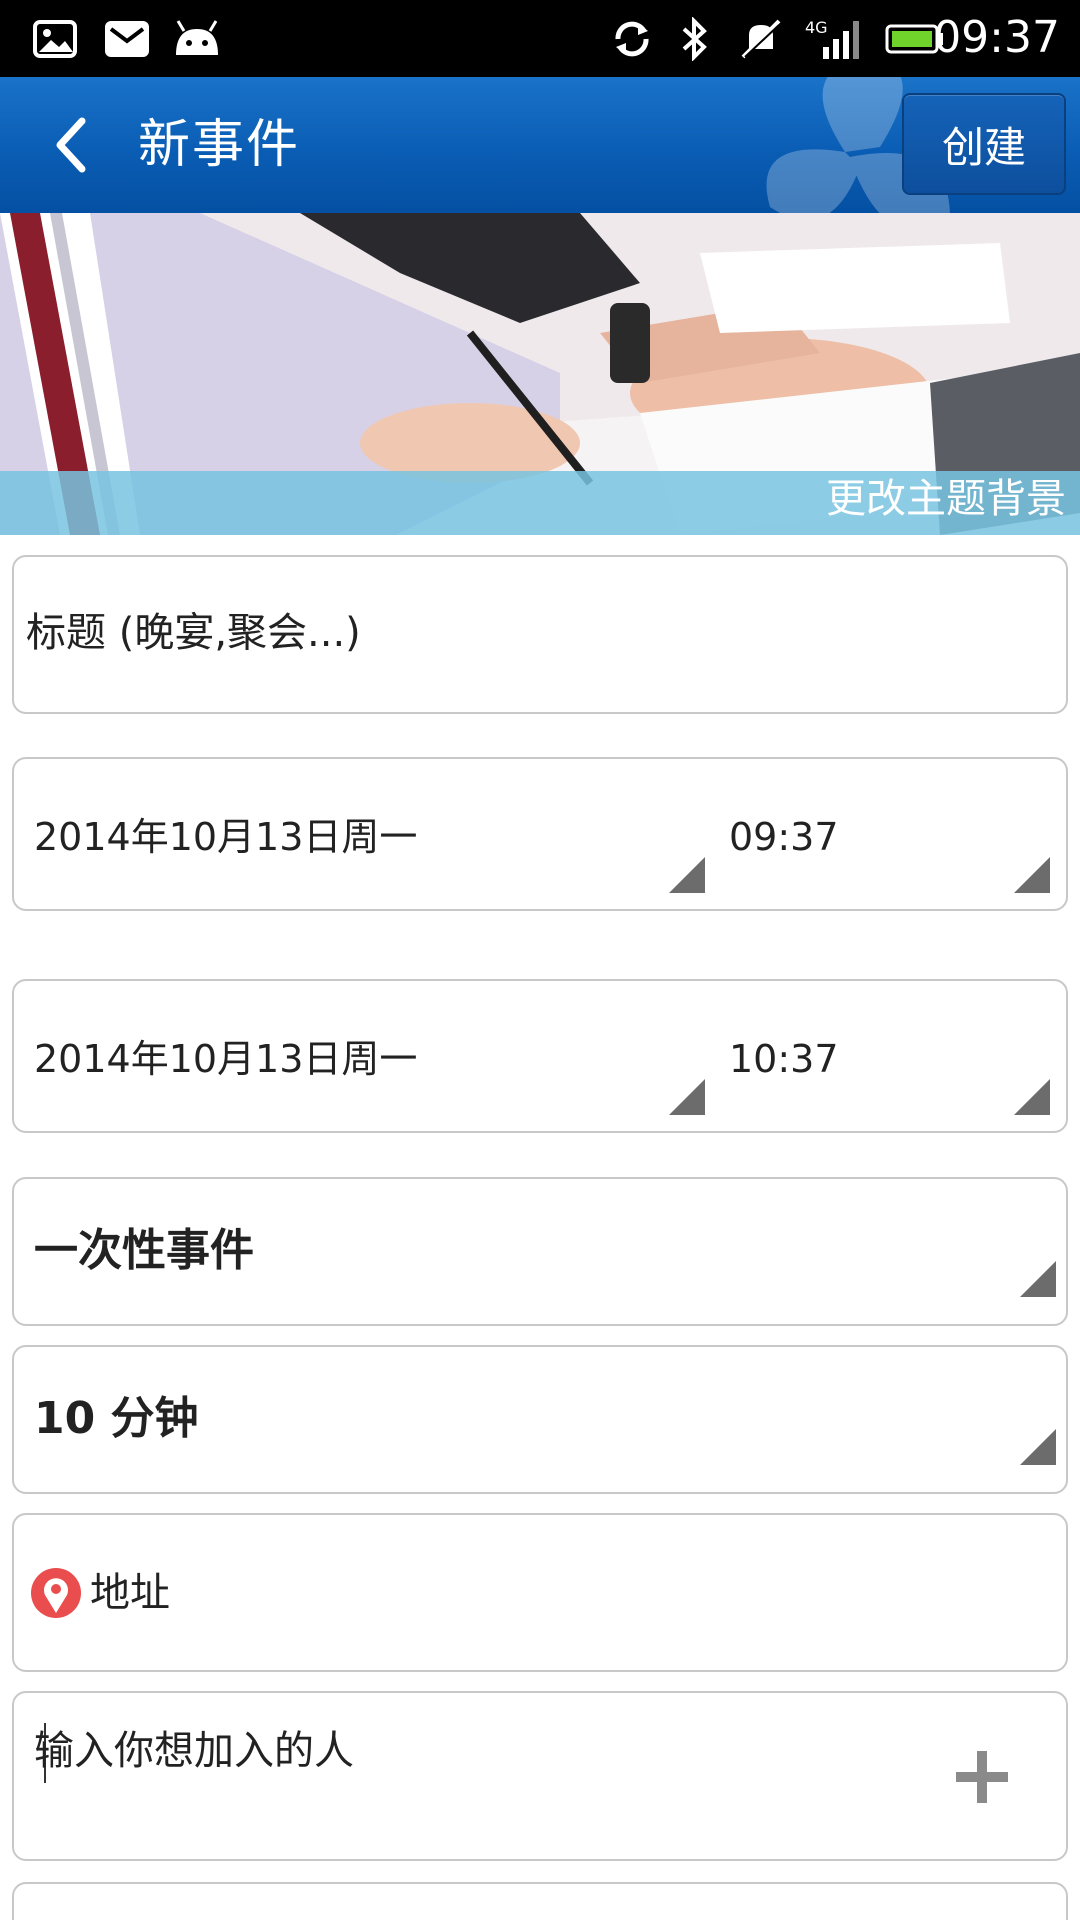 This screenshot has width=1080, height=1920. I want to click on android-icon, so click(197, 39).